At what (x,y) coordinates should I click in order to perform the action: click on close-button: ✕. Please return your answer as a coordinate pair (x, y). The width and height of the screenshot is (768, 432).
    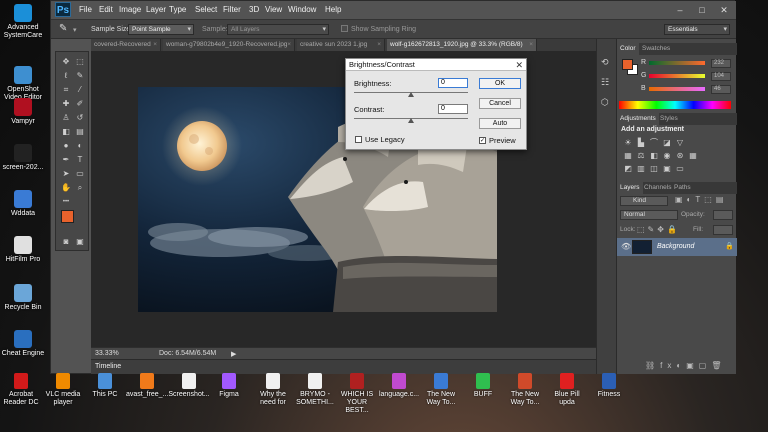
    Looking at the image, I should click on (724, 10).